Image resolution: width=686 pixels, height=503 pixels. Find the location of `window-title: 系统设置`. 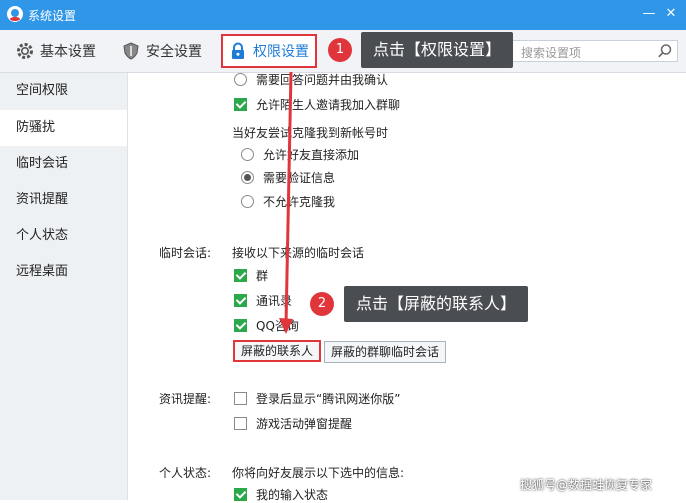

window-title: 系统设置 is located at coordinates (52, 16).